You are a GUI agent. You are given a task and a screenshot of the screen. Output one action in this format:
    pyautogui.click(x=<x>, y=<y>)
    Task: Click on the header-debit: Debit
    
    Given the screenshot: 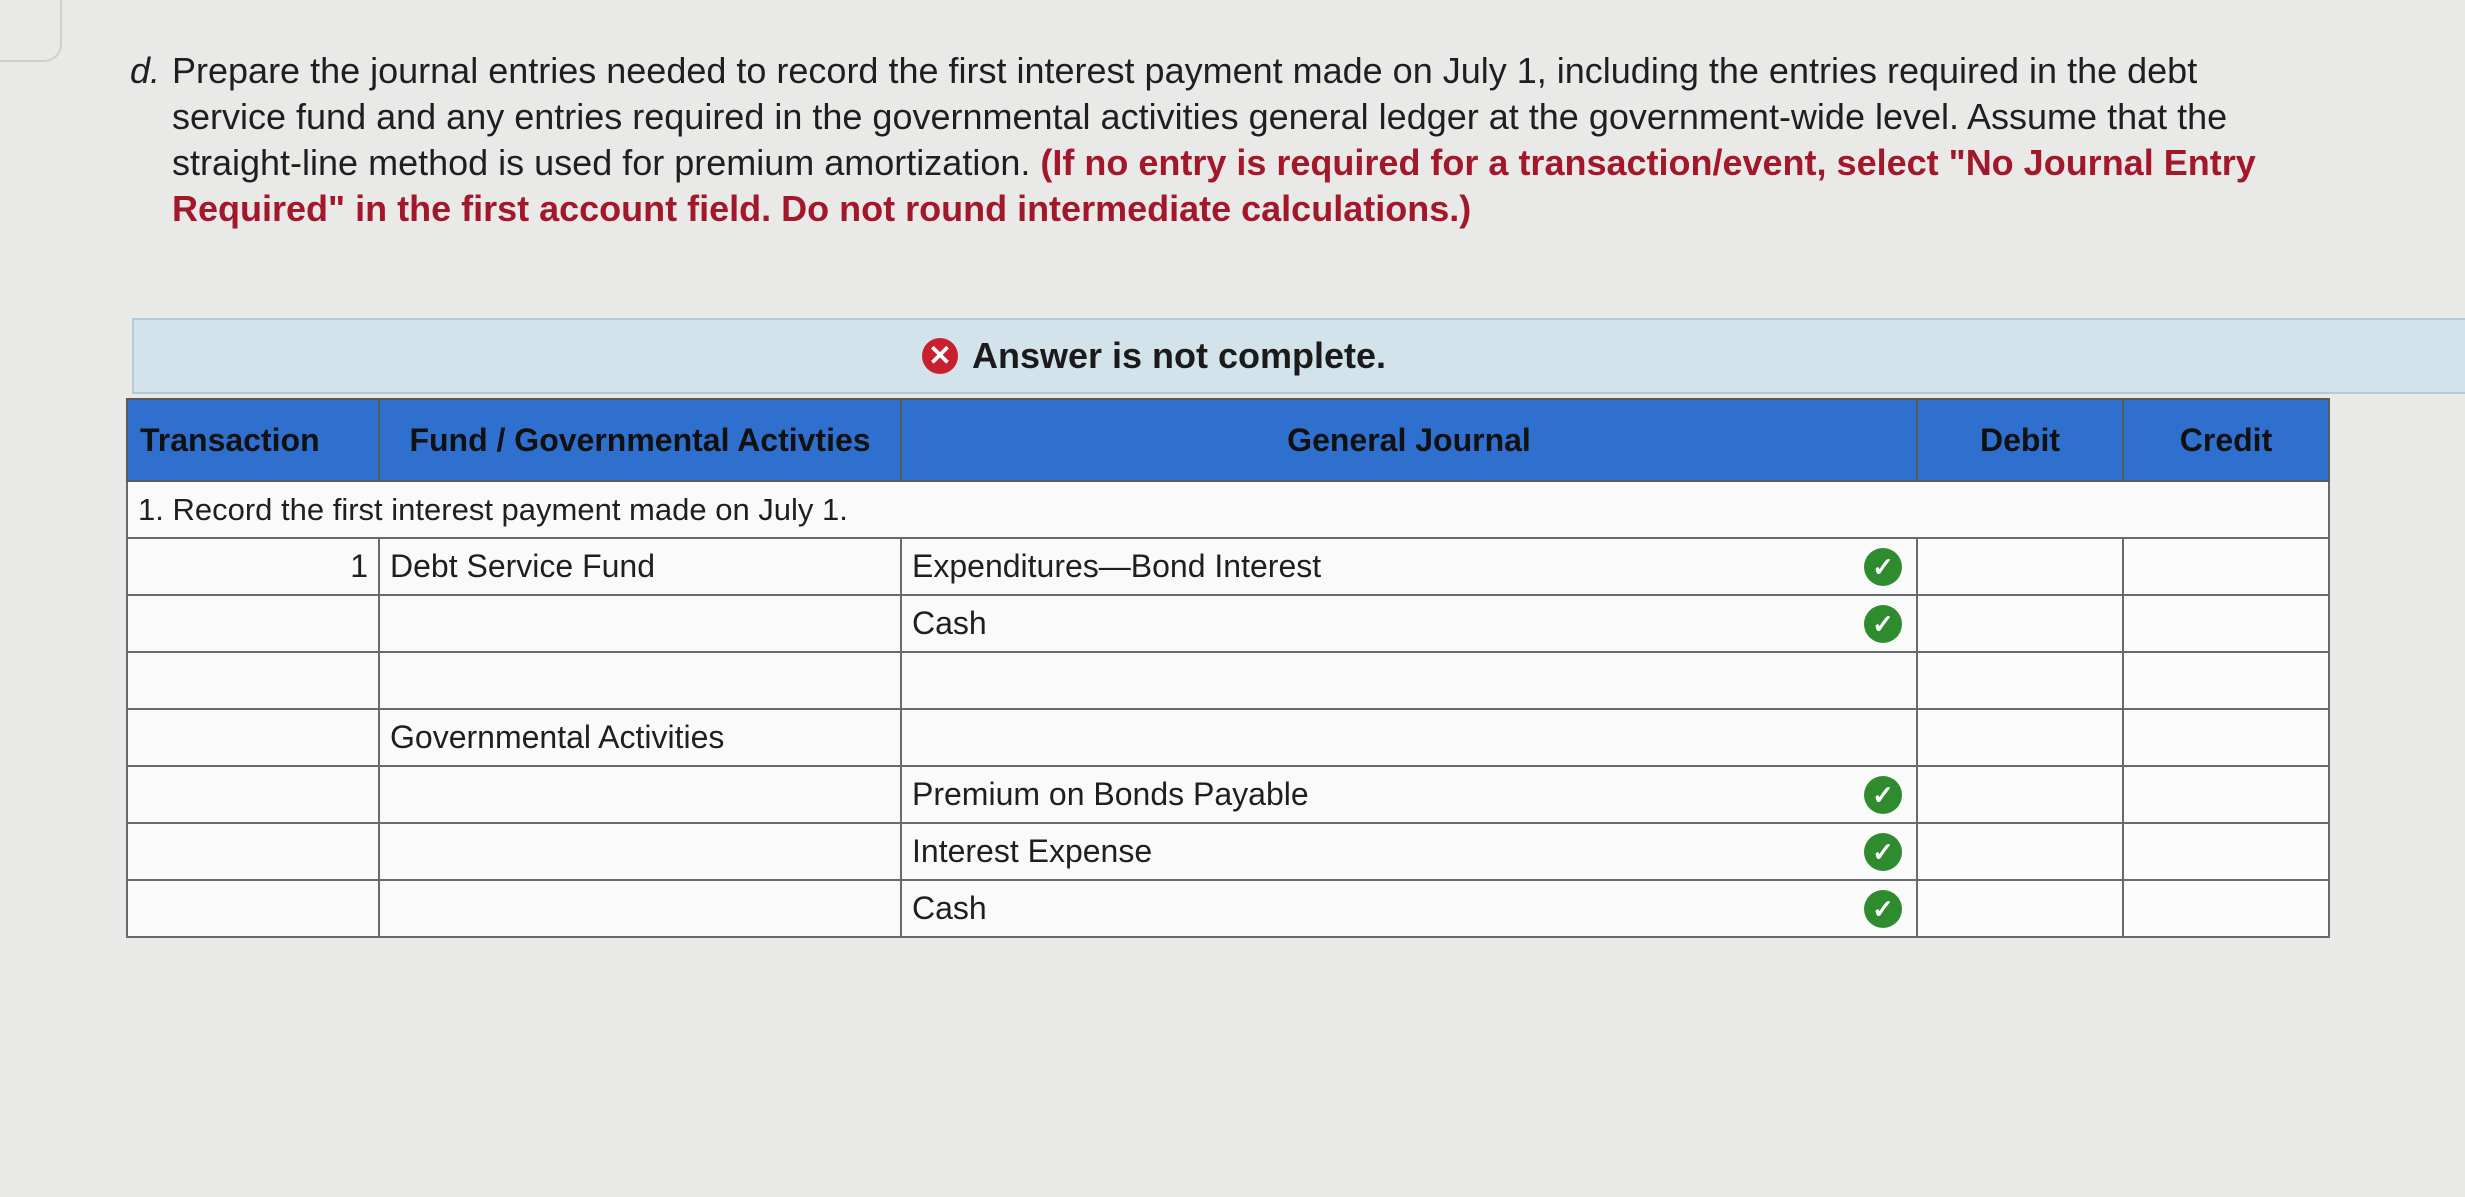 What is the action you would take?
    pyautogui.click(x=2020, y=440)
    